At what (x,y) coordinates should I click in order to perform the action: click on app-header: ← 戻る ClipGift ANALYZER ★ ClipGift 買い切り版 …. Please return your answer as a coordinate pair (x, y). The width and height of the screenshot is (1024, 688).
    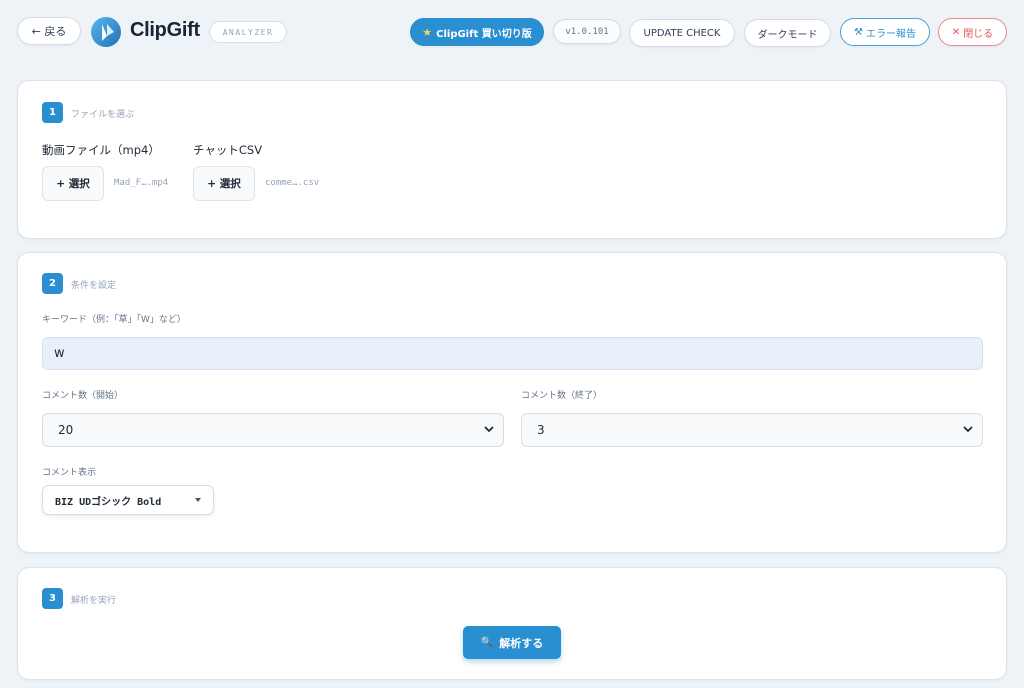
    Looking at the image, I should click on (512, 33).